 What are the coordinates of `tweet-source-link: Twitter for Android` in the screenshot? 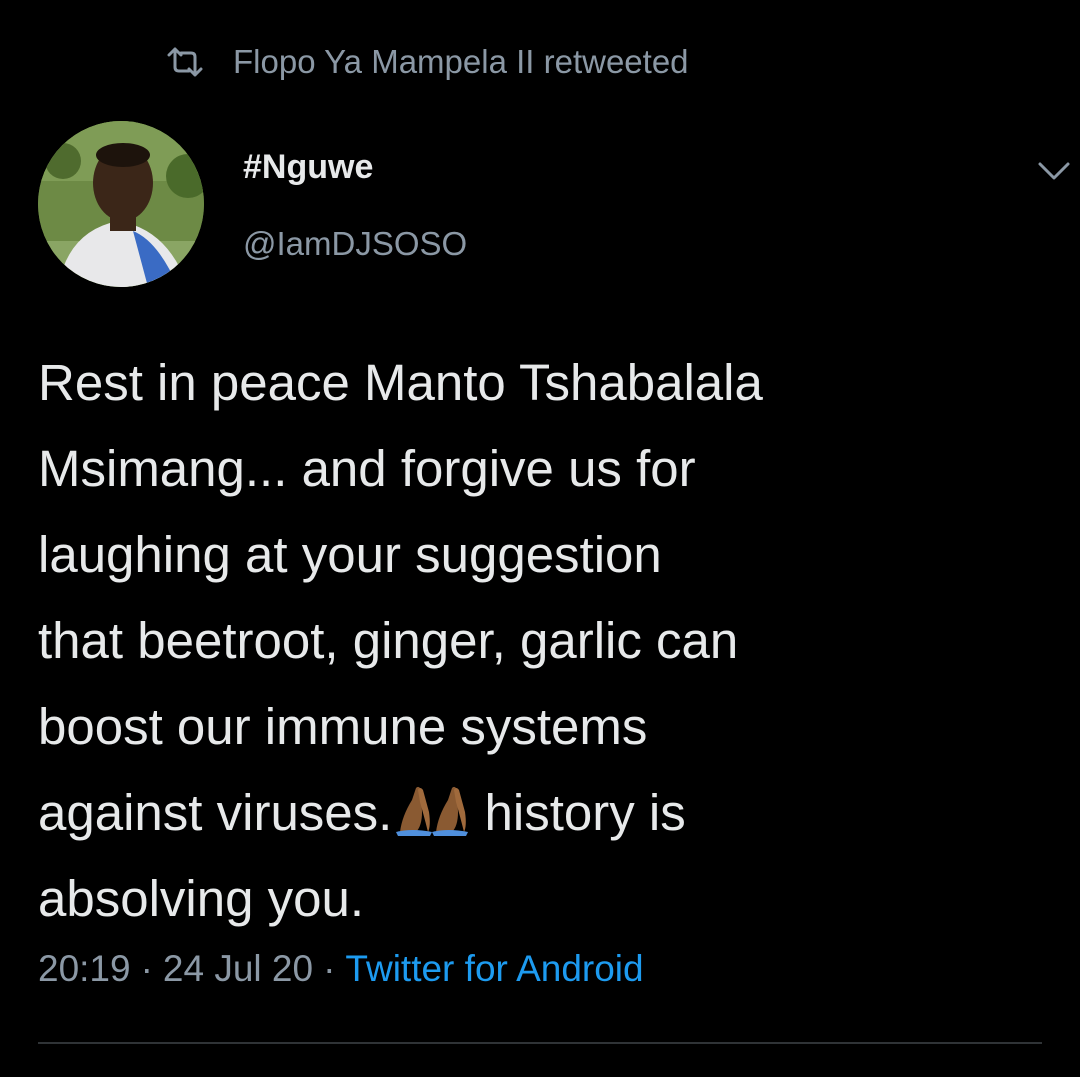 It's located at (494, 968).